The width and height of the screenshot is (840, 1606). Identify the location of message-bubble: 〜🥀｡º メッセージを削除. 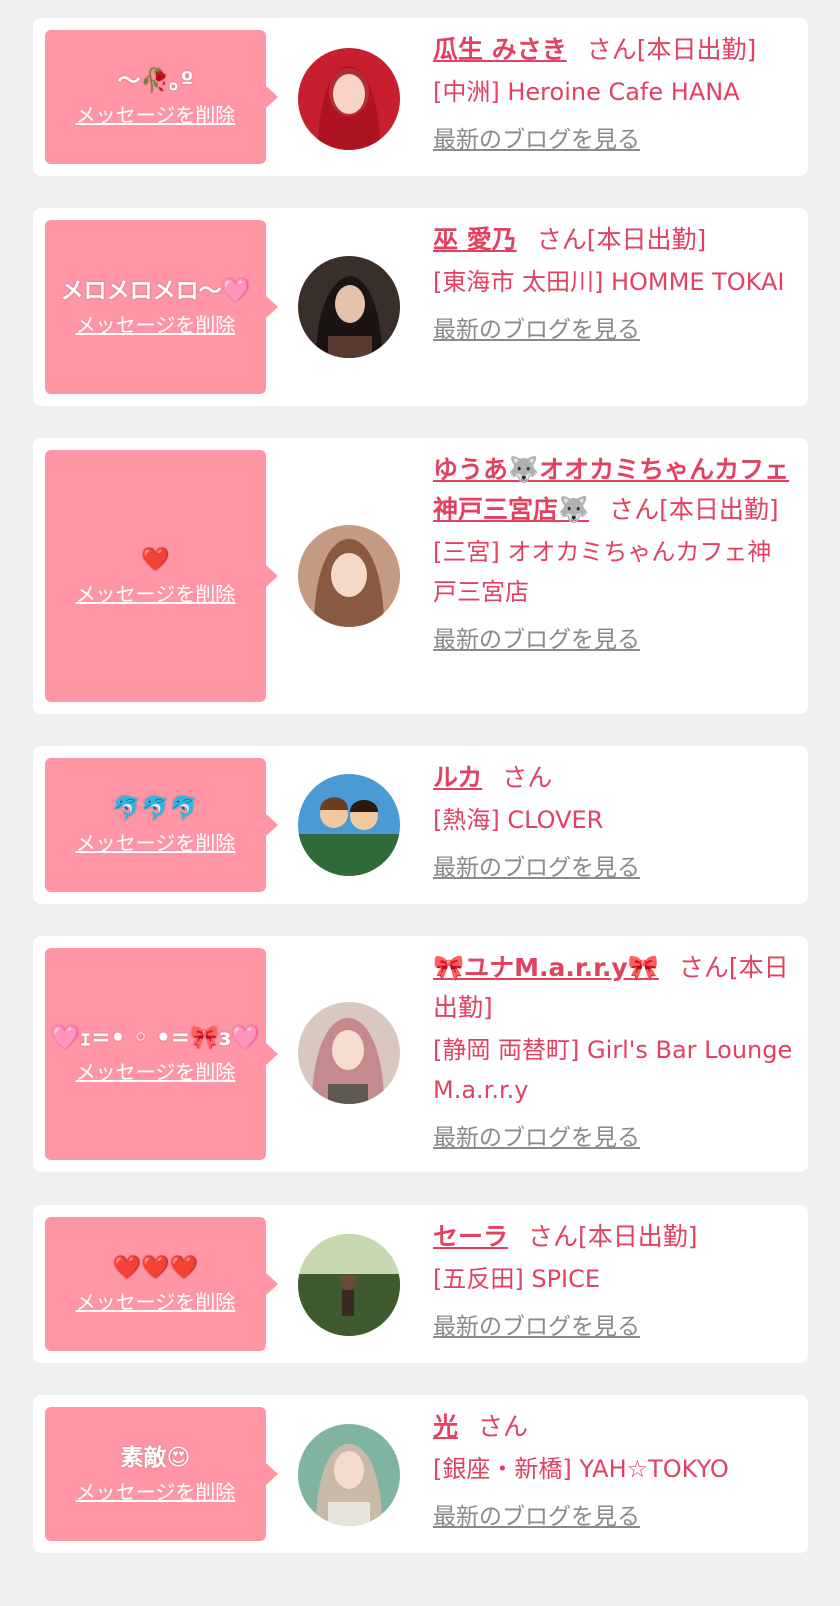
(161, 97).